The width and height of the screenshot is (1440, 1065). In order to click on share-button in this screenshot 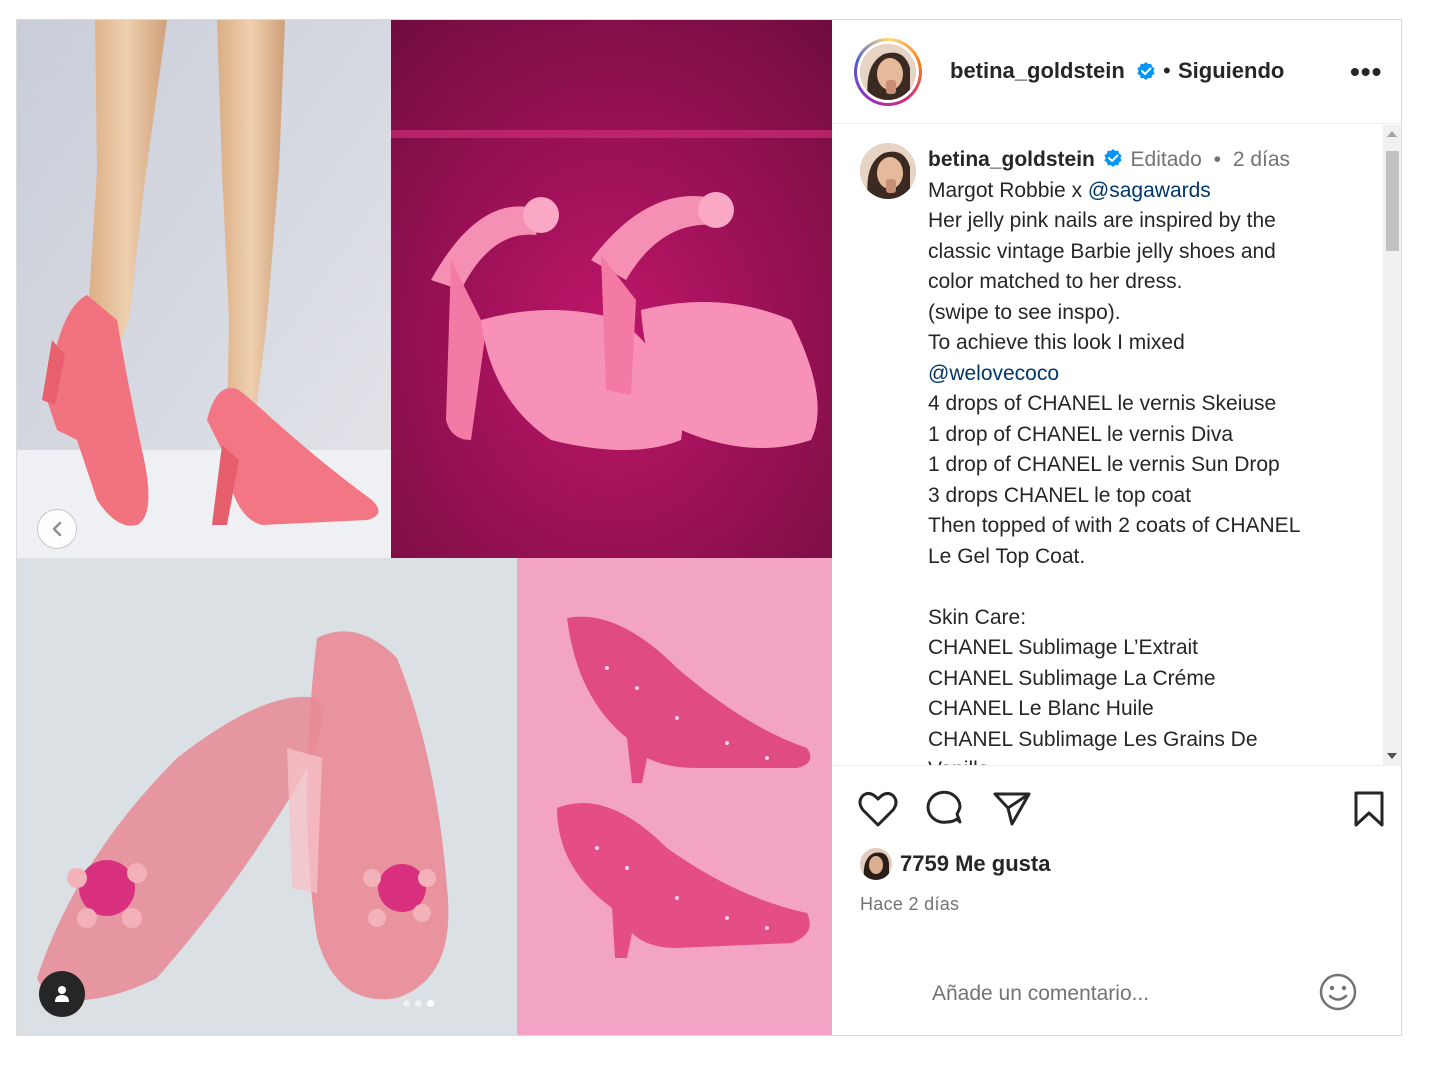, I will do `click(1012, 809)`.